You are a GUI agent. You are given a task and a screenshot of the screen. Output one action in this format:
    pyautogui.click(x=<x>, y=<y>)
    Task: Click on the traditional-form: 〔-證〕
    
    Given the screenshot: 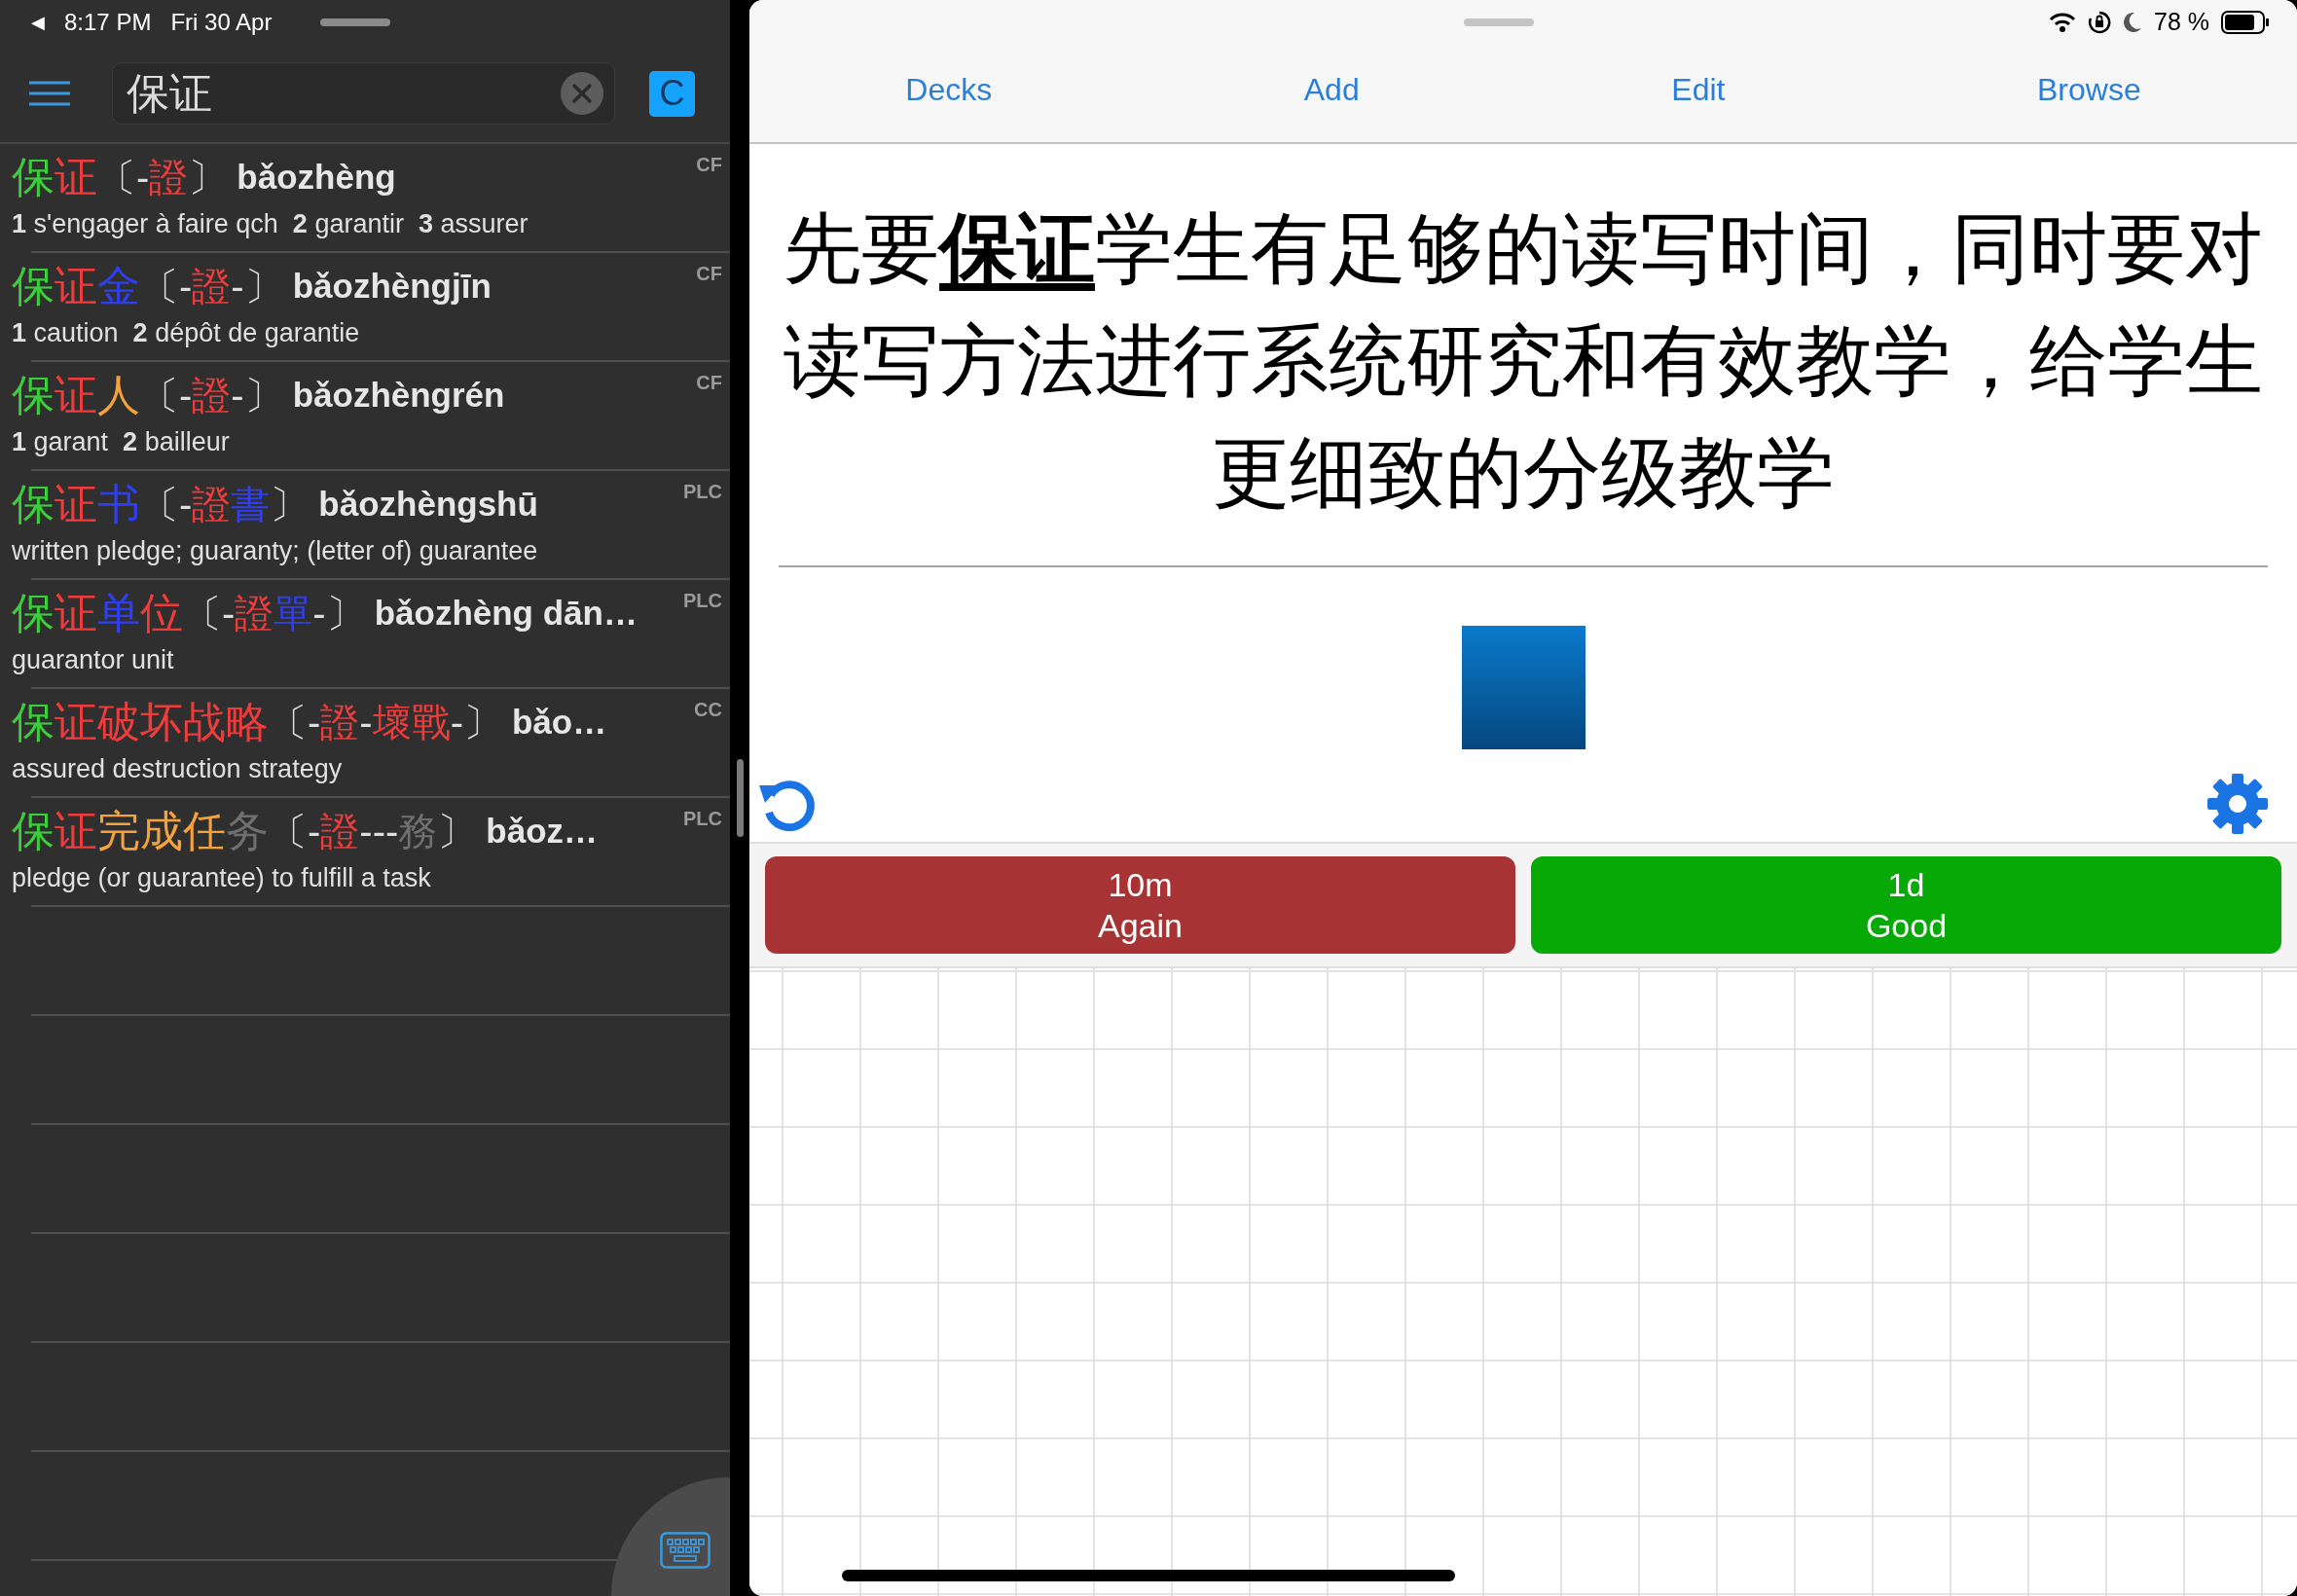 What is the action you would take?
    pyautogui.click(x=162, y=177)
    